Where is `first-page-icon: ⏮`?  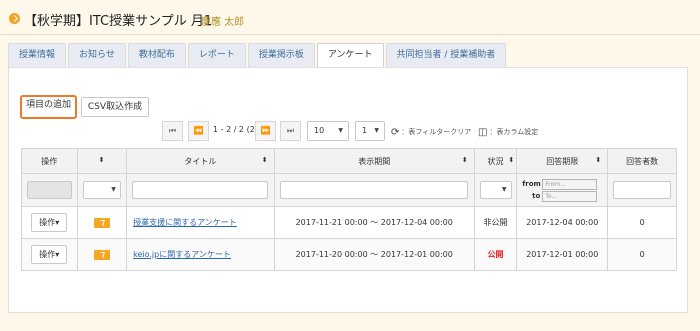 first-page-icon: ⏮ is located at coordinates (172, 130).